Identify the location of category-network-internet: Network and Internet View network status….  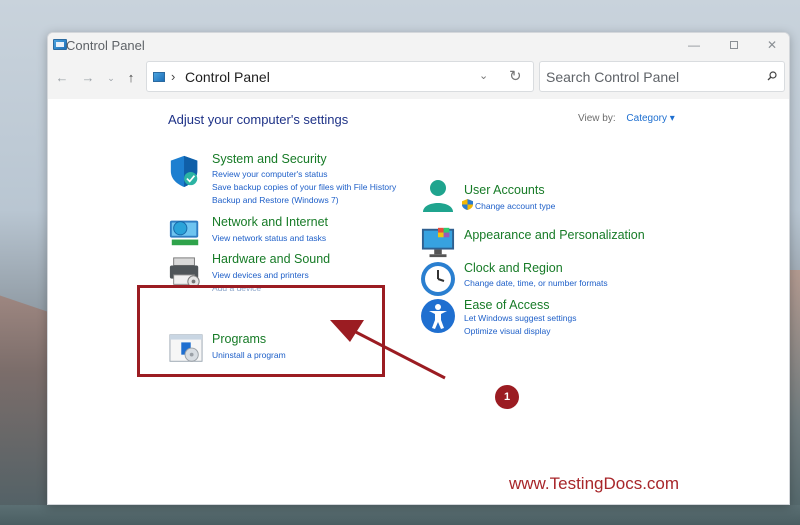
(288, 233).